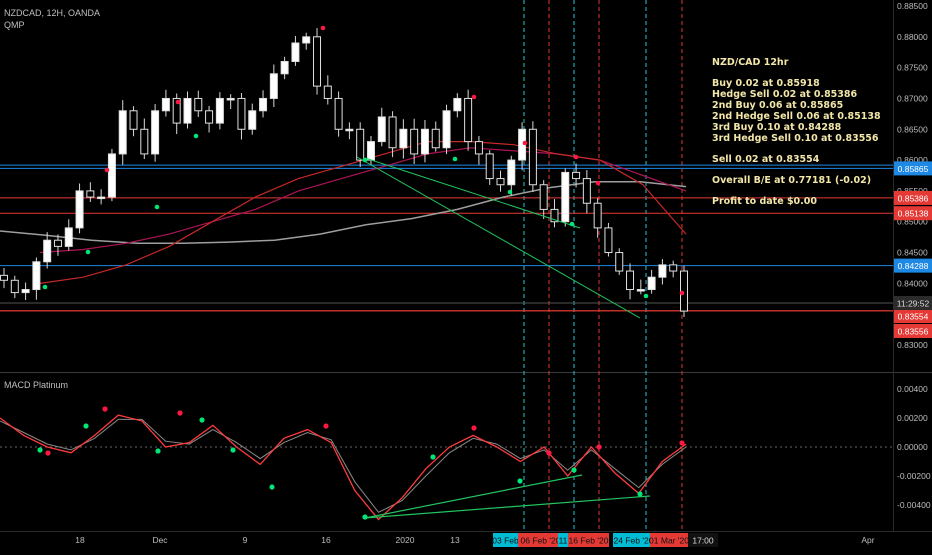 The image size is (932, 555). What do you see at coordinates (634, 541) in the screenshot?
I see `time-marker-label: 24 Feb '20` at bounding box center [634, 541].